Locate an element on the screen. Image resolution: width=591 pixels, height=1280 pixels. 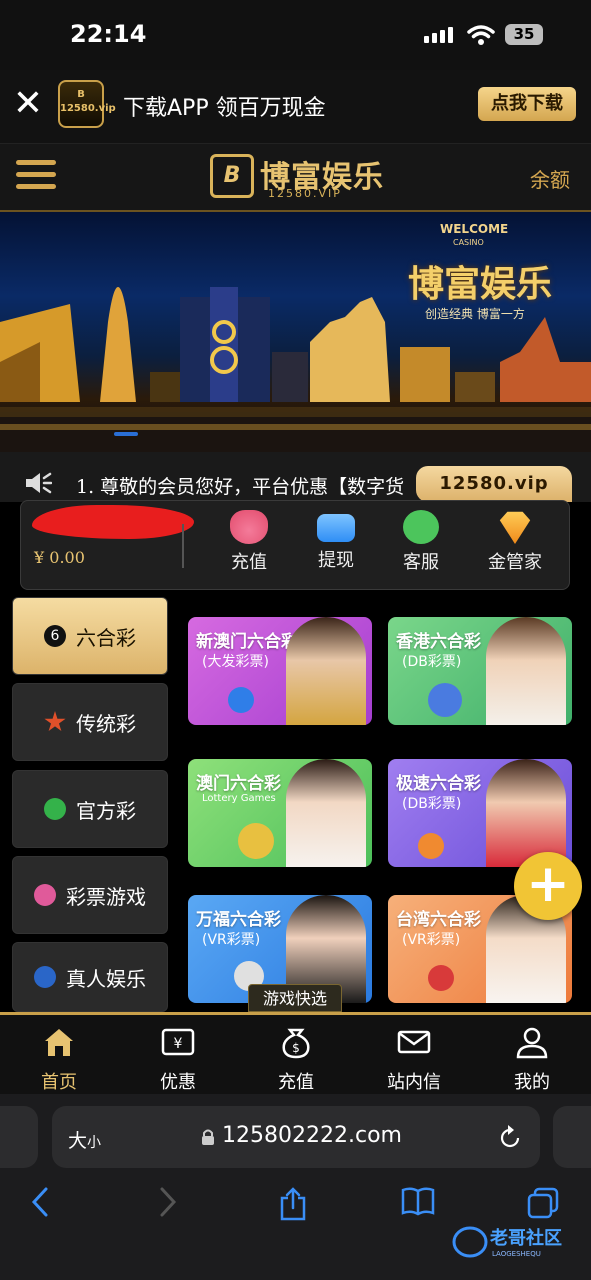
category-label: 官方彩 is located at coordinates (106, 810).